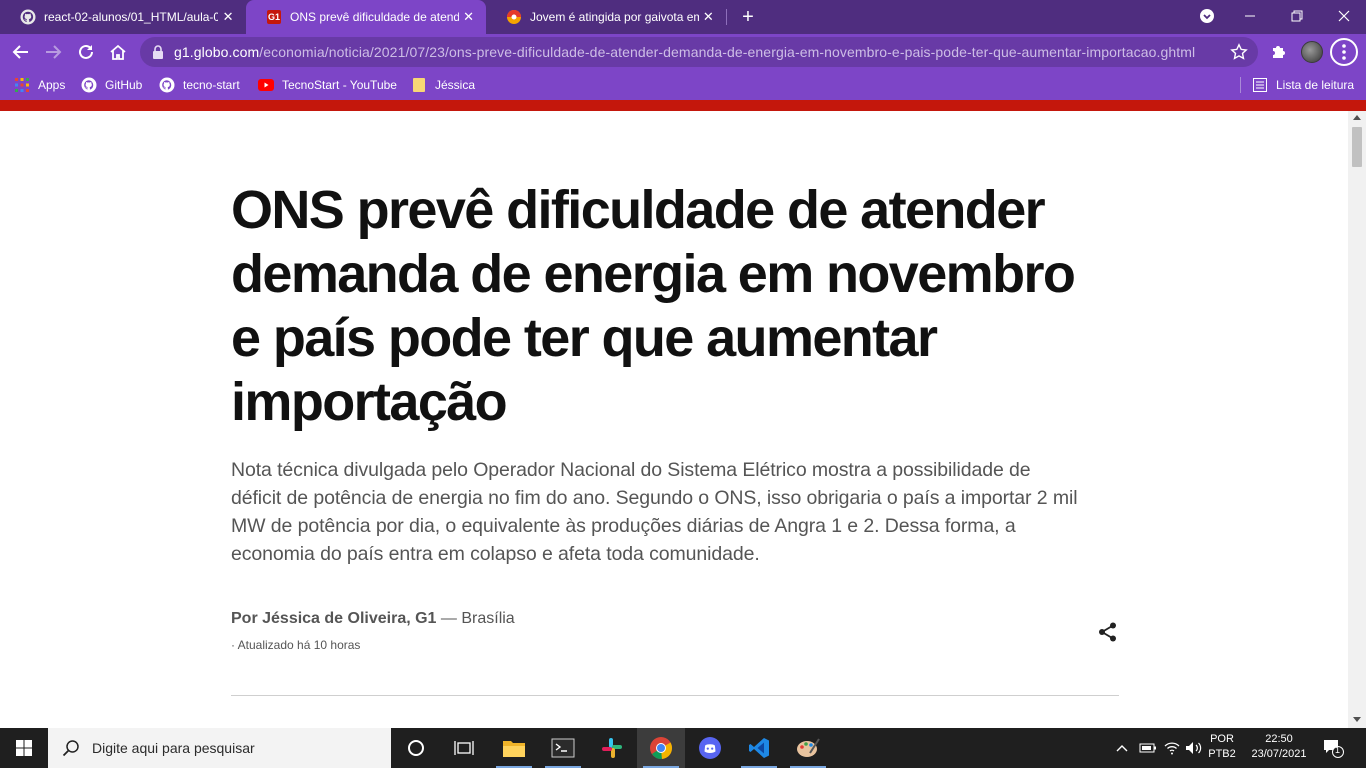  Describe the element at coordinates (661, 748) in the screenshot. I see `chrome-icon` at that location.